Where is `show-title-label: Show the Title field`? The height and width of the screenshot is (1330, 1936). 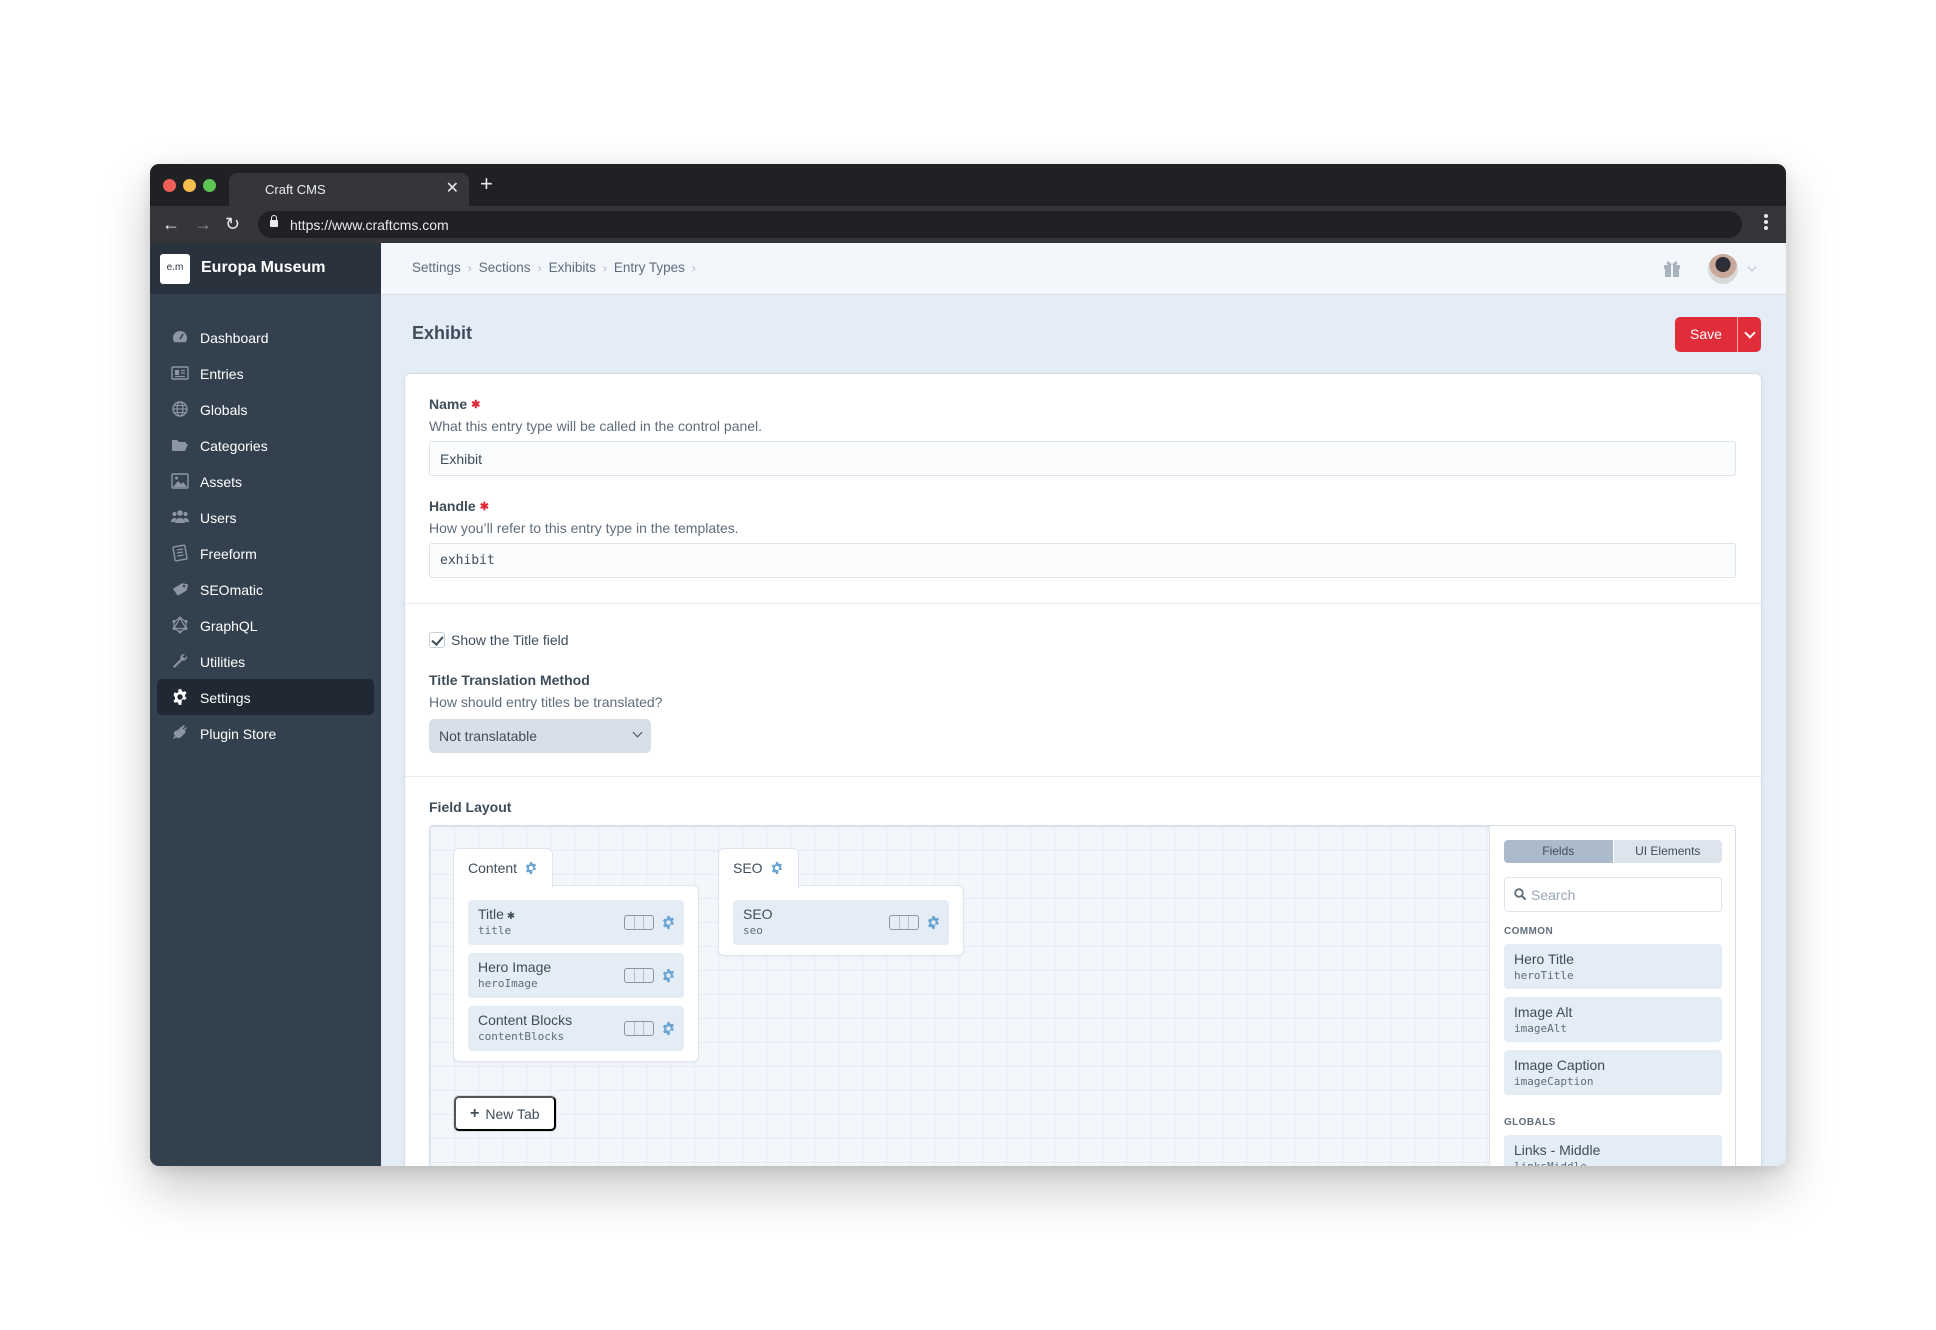
show-title-label: Show the Title field is located at coordinates (510, 640).